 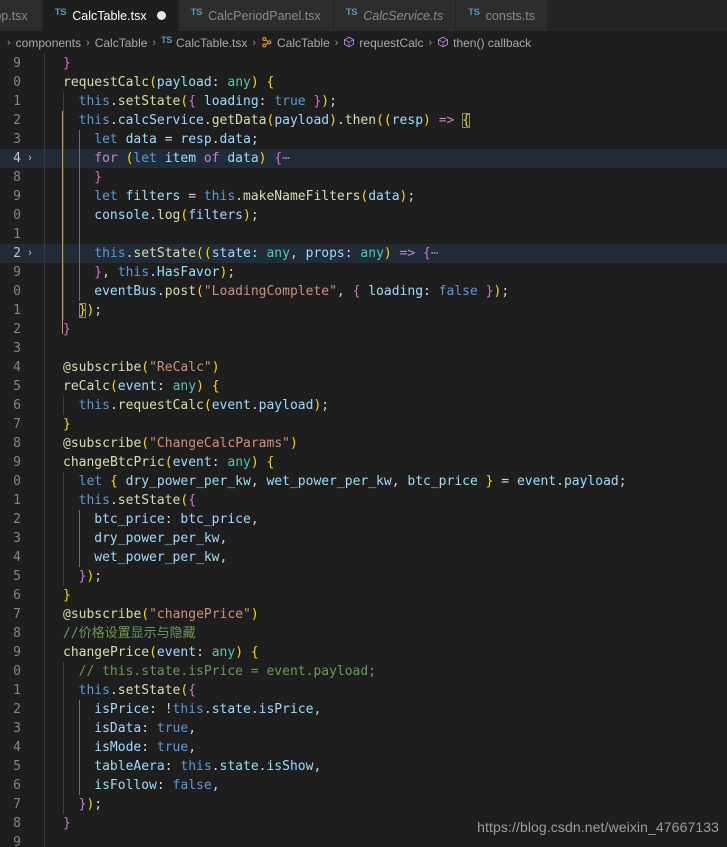 I want to click on code-line: 6}, so click(x=363, y=595).